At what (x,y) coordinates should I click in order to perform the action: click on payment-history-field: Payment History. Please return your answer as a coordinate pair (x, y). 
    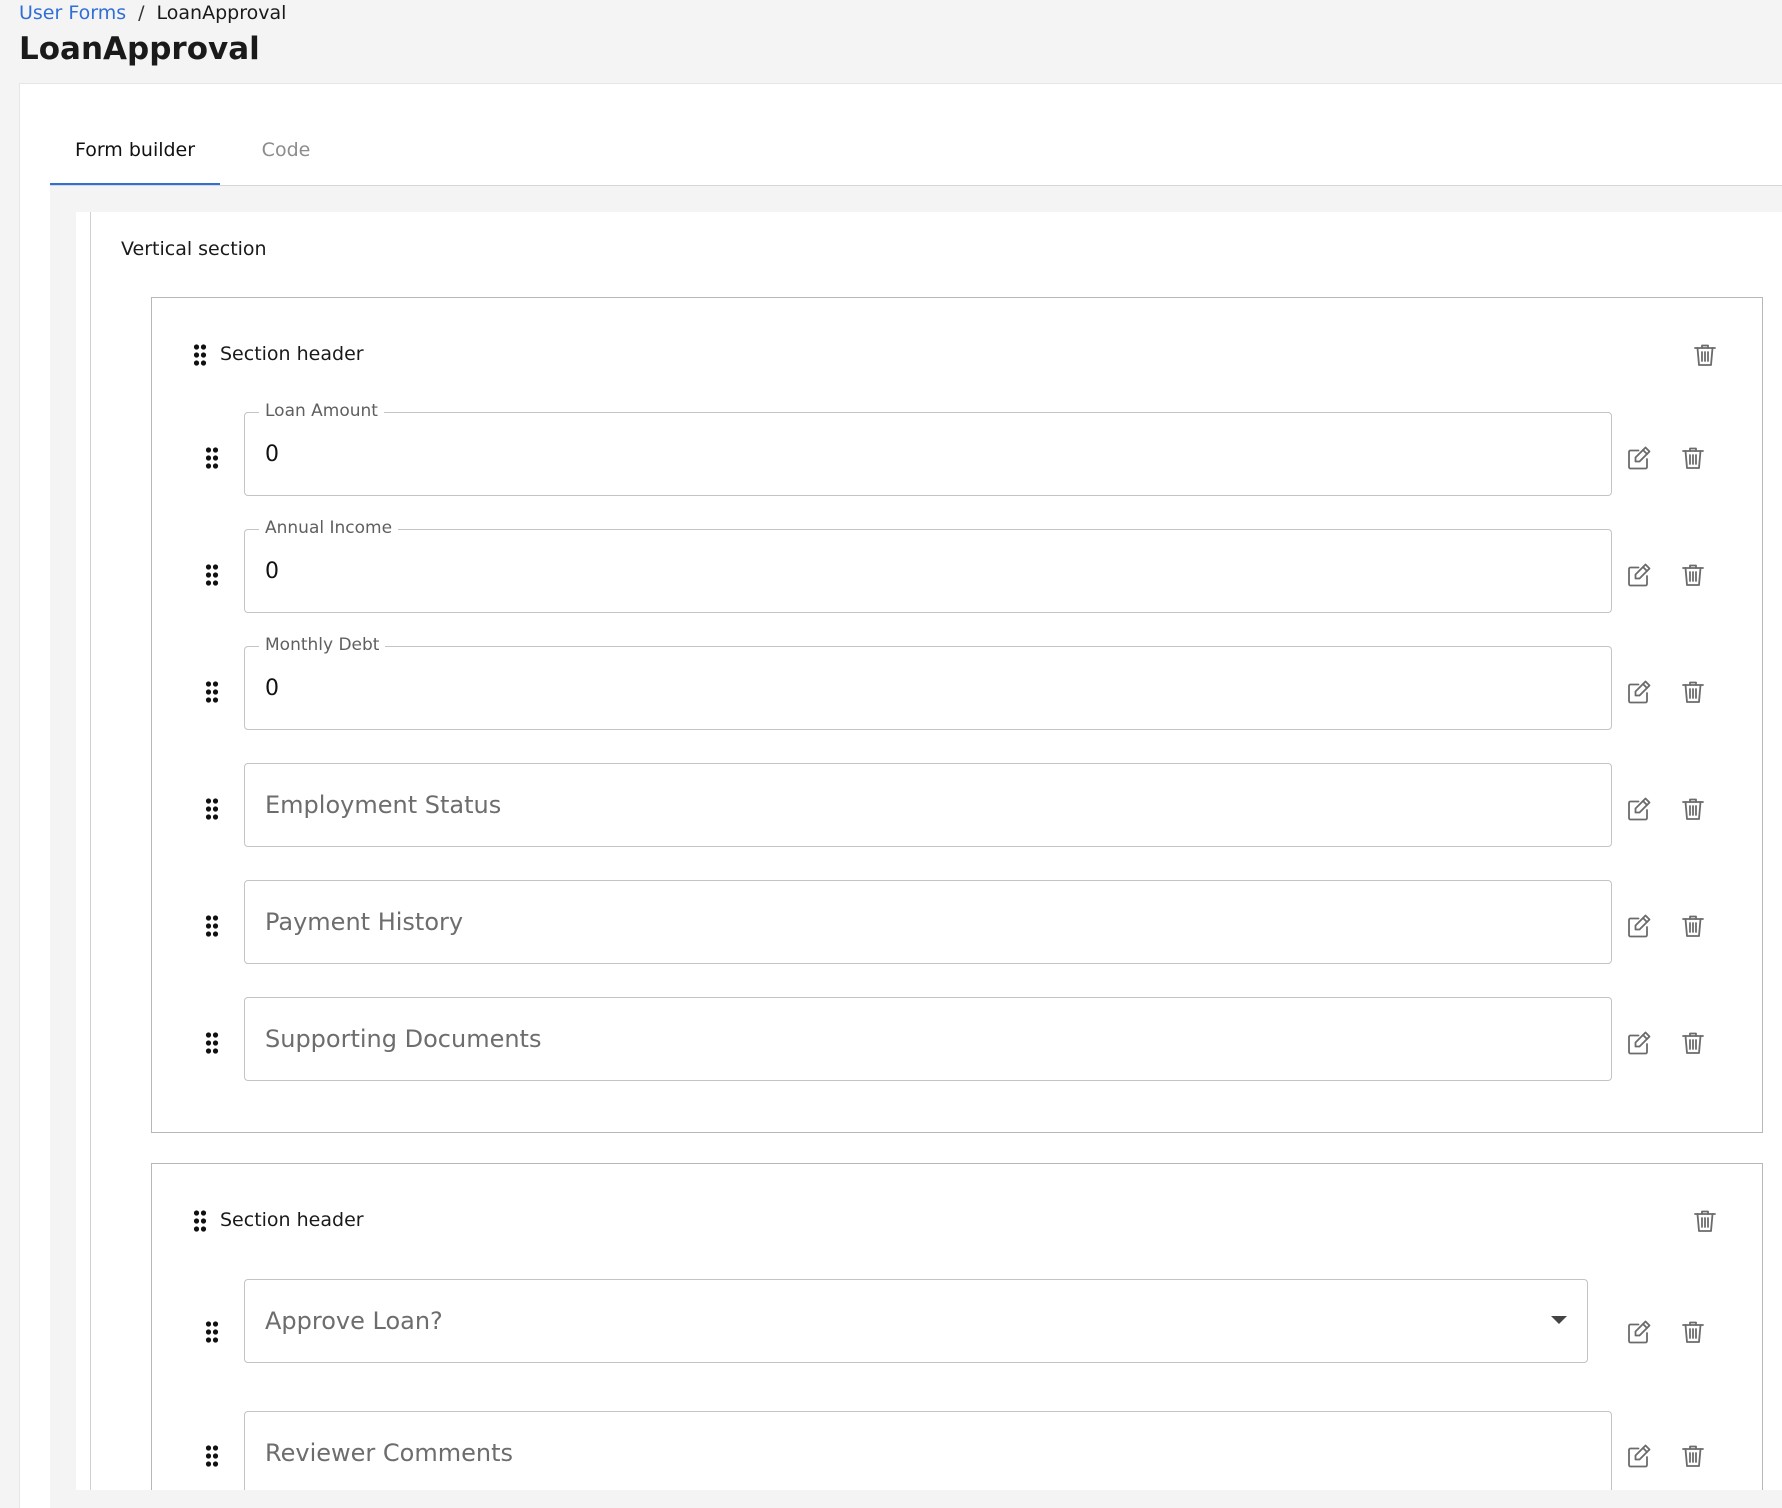
    Looking at the image, I should click on (928, 922).